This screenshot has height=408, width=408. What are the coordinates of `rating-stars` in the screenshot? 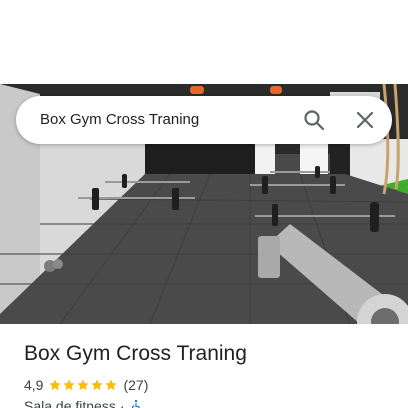 It's located at (83, 385).